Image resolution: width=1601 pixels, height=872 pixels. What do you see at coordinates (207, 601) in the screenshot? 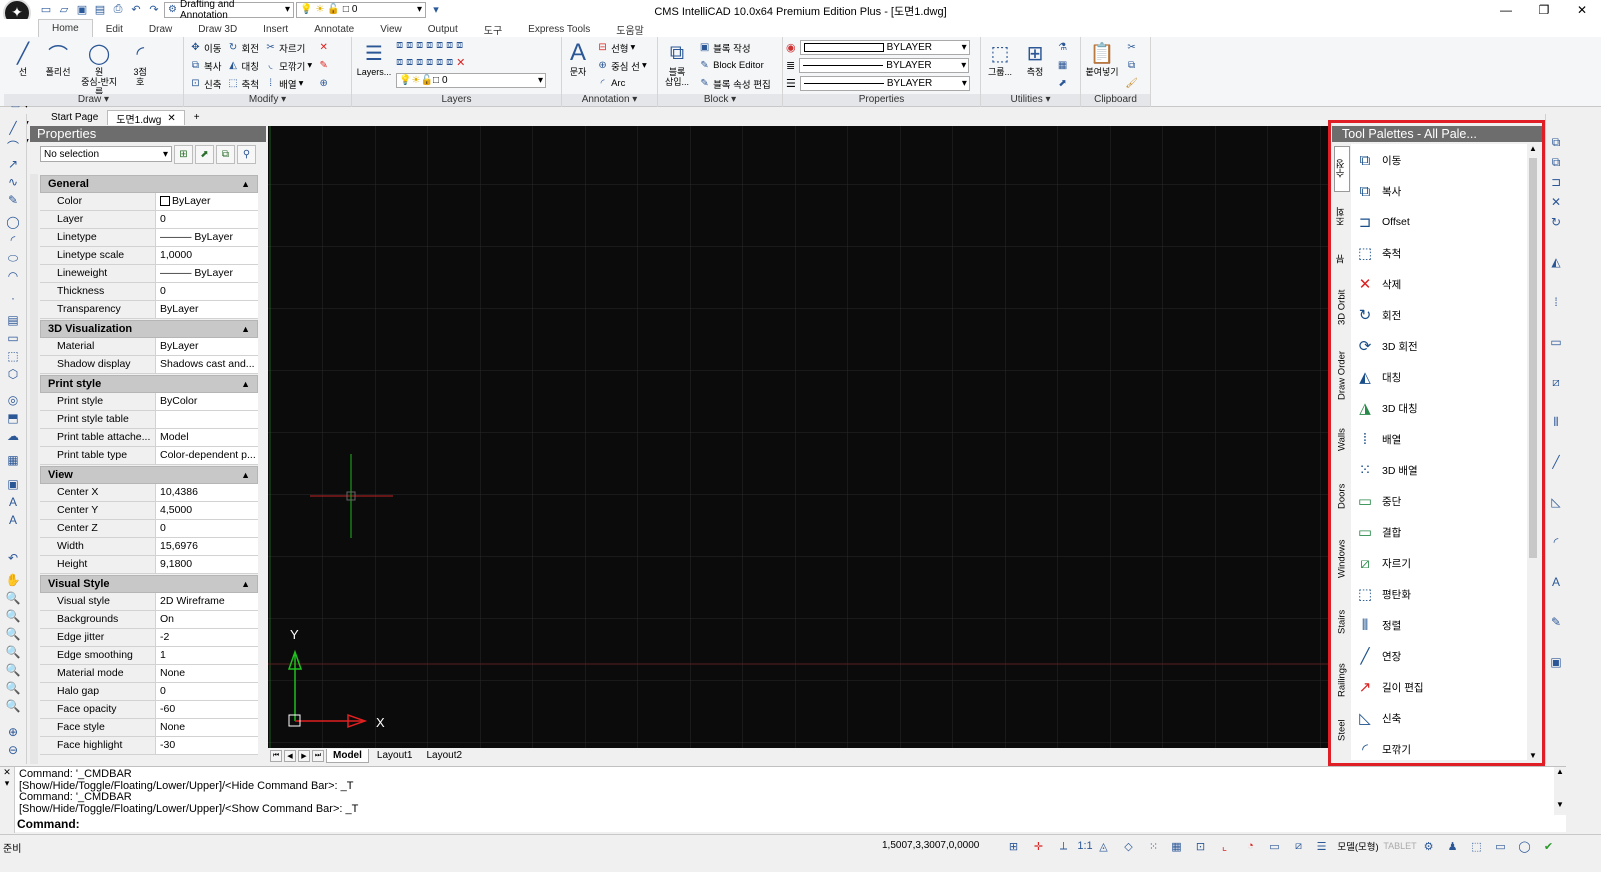
I see `property-value: 2D Wireframe` at bounding box center [207, 601].